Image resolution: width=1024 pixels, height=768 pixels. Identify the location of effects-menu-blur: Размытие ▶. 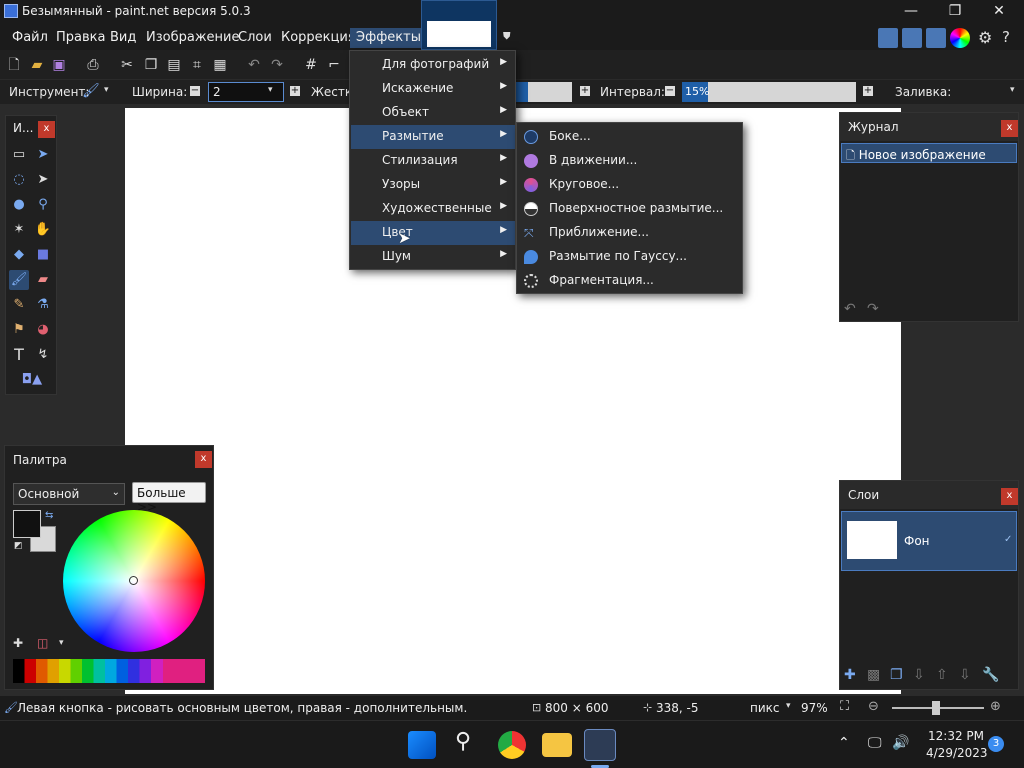
(433, 137).